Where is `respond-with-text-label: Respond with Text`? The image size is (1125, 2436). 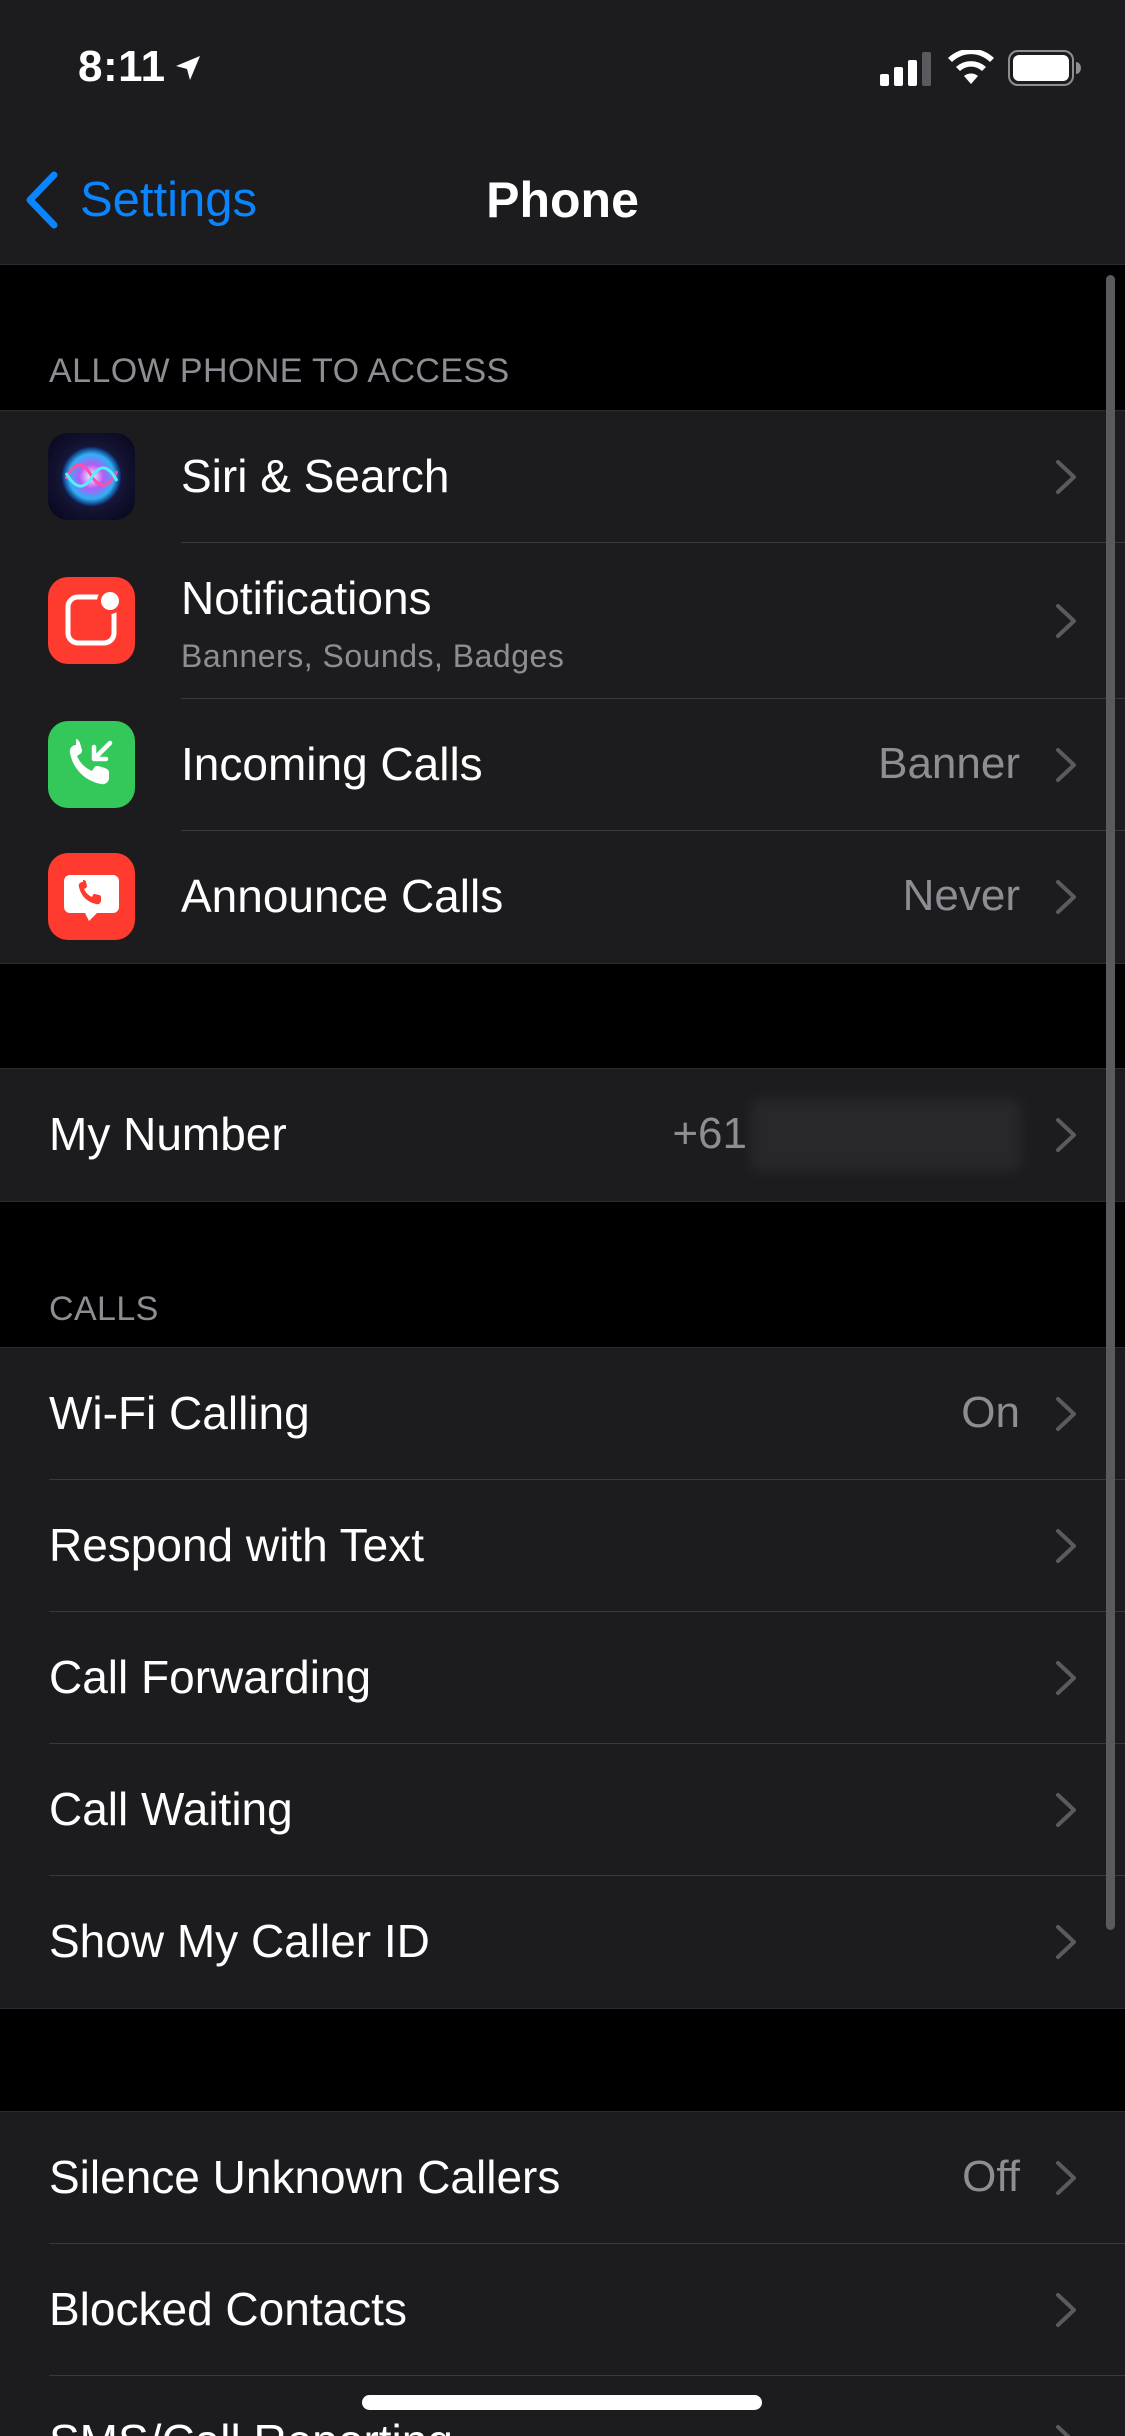 respond-with-text-label: Respond with Text is located at coordinates (237, 1545).